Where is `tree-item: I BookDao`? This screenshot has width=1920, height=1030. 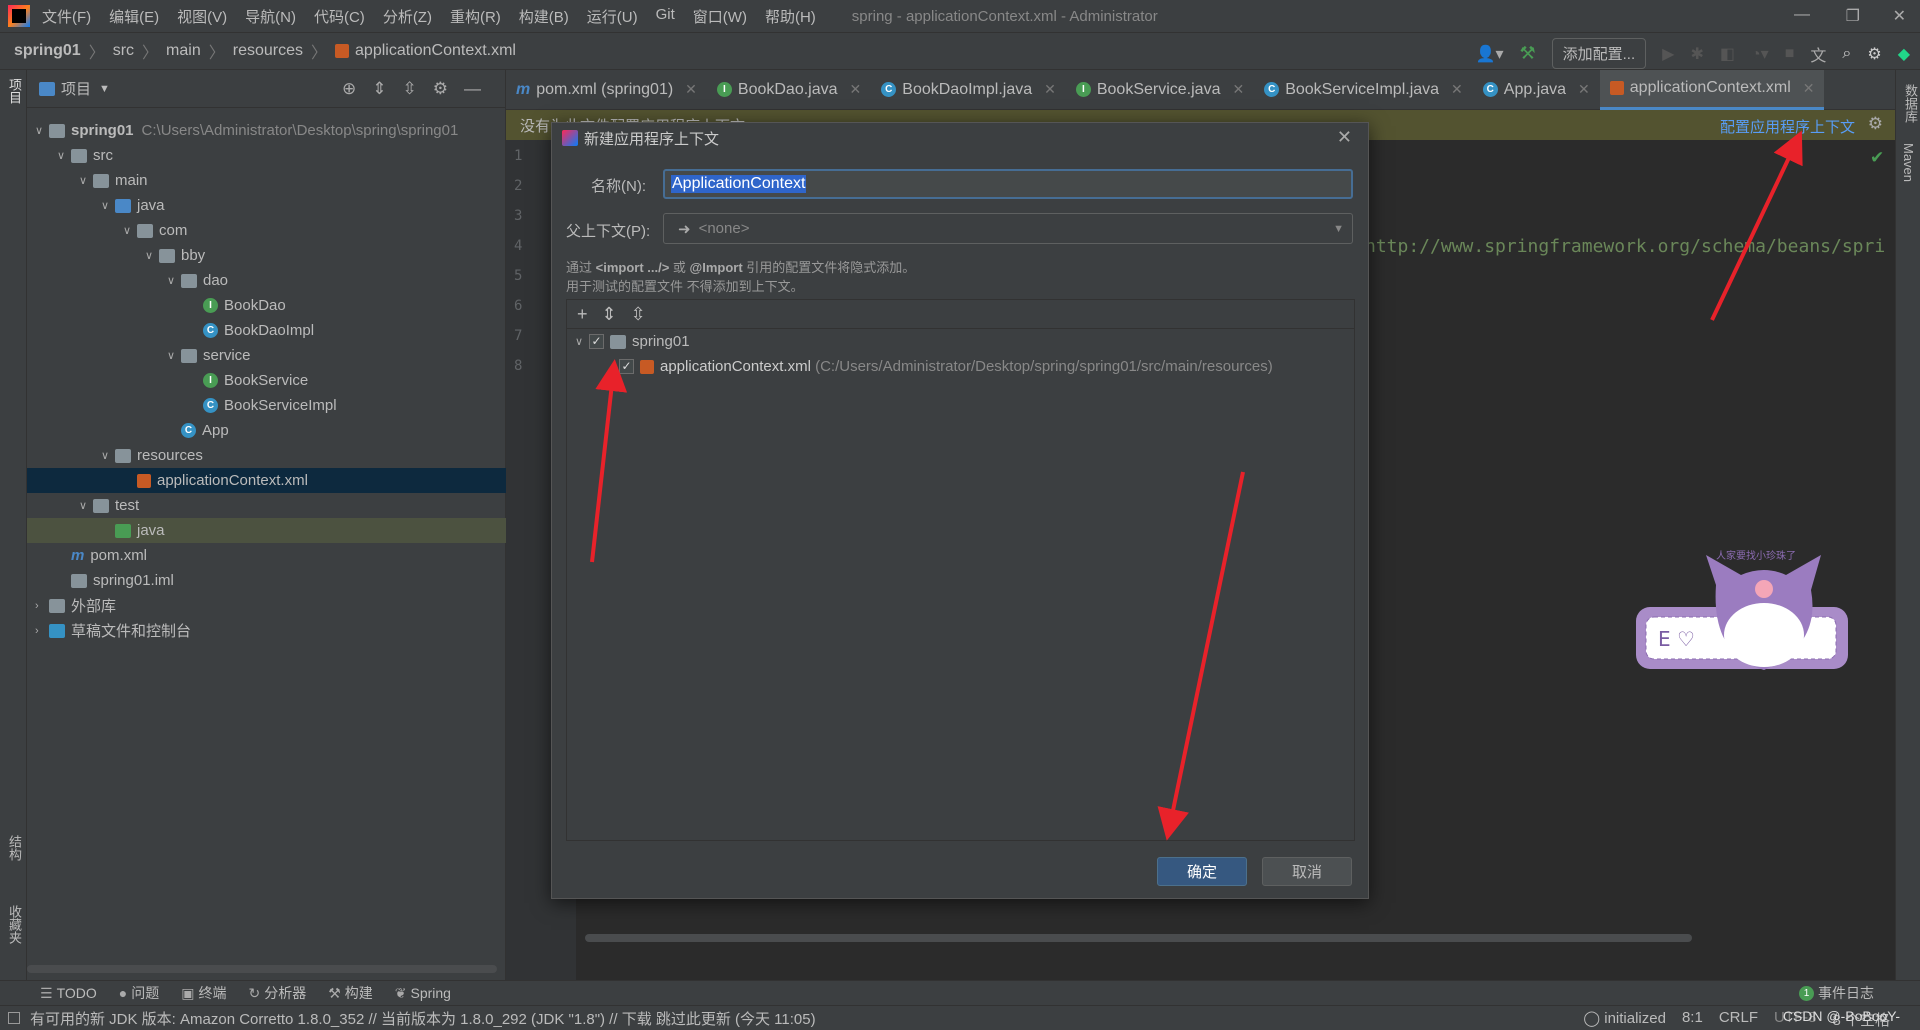 tree-item: I BookDao is located at coordinates (266, 305).